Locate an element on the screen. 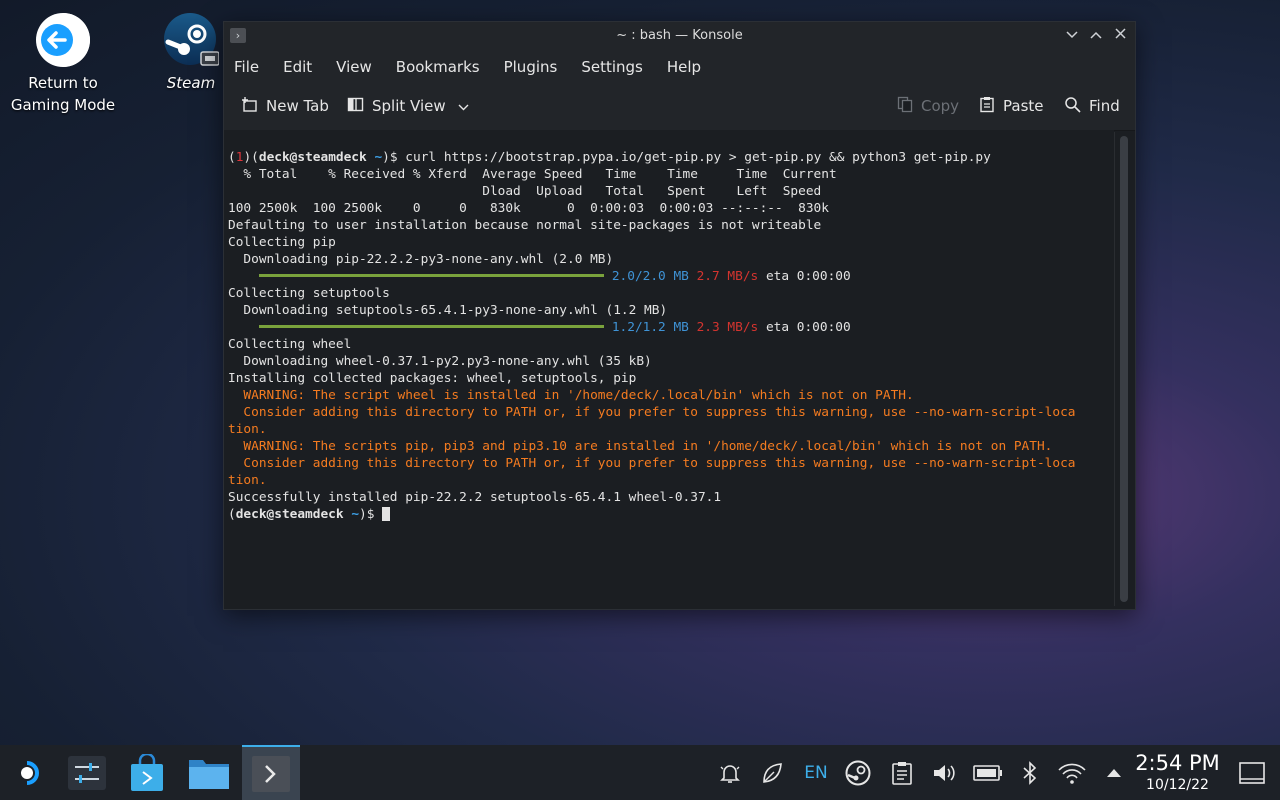 This screenshot has height=800, width=1280. terminal-icon is located at coordinates (271, 773).